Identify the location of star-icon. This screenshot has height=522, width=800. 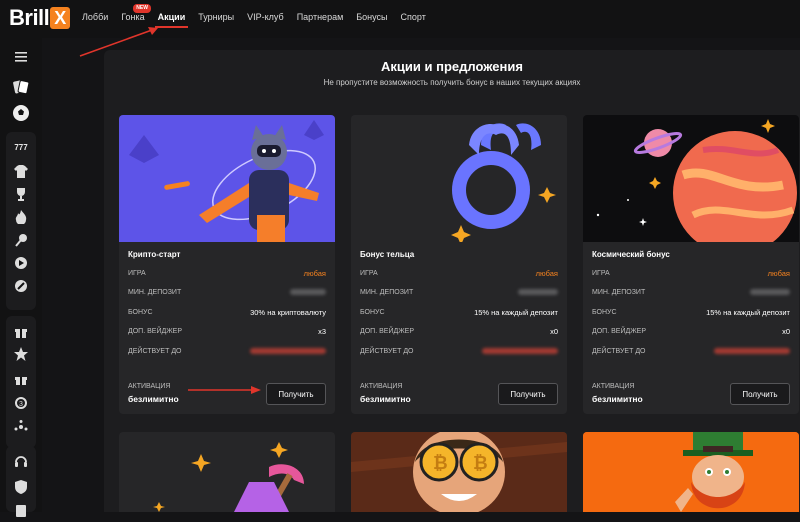
(21, 354).